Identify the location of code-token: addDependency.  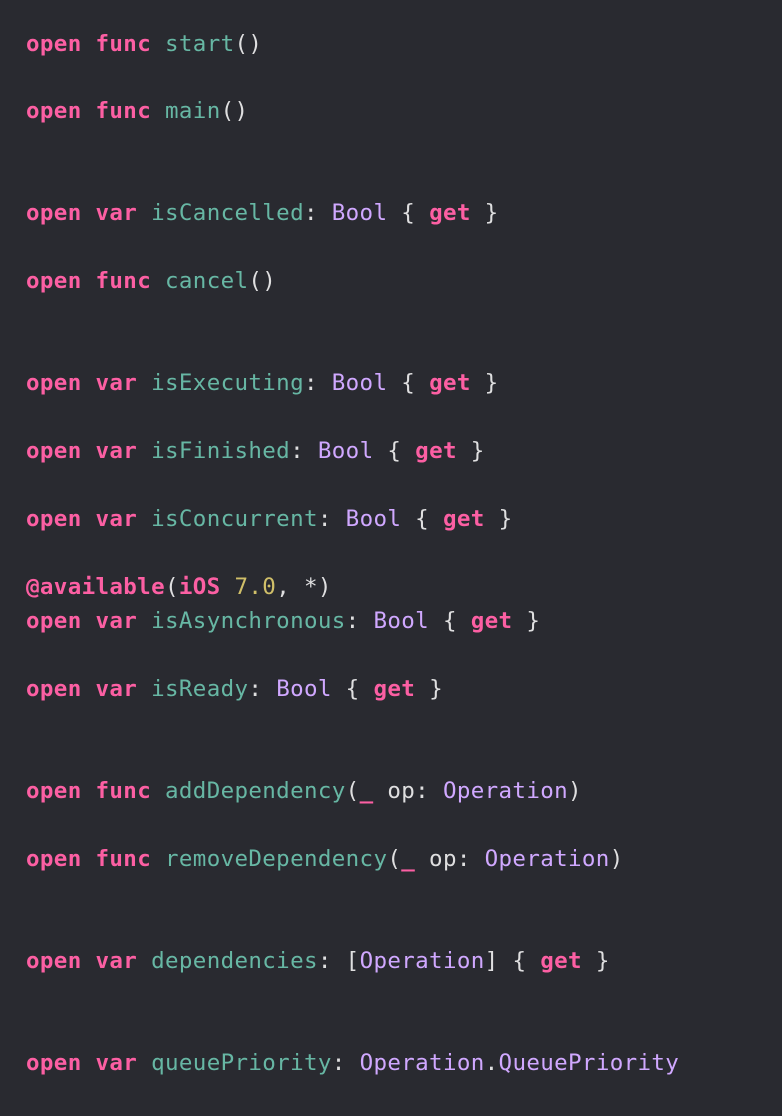
(255, 791).